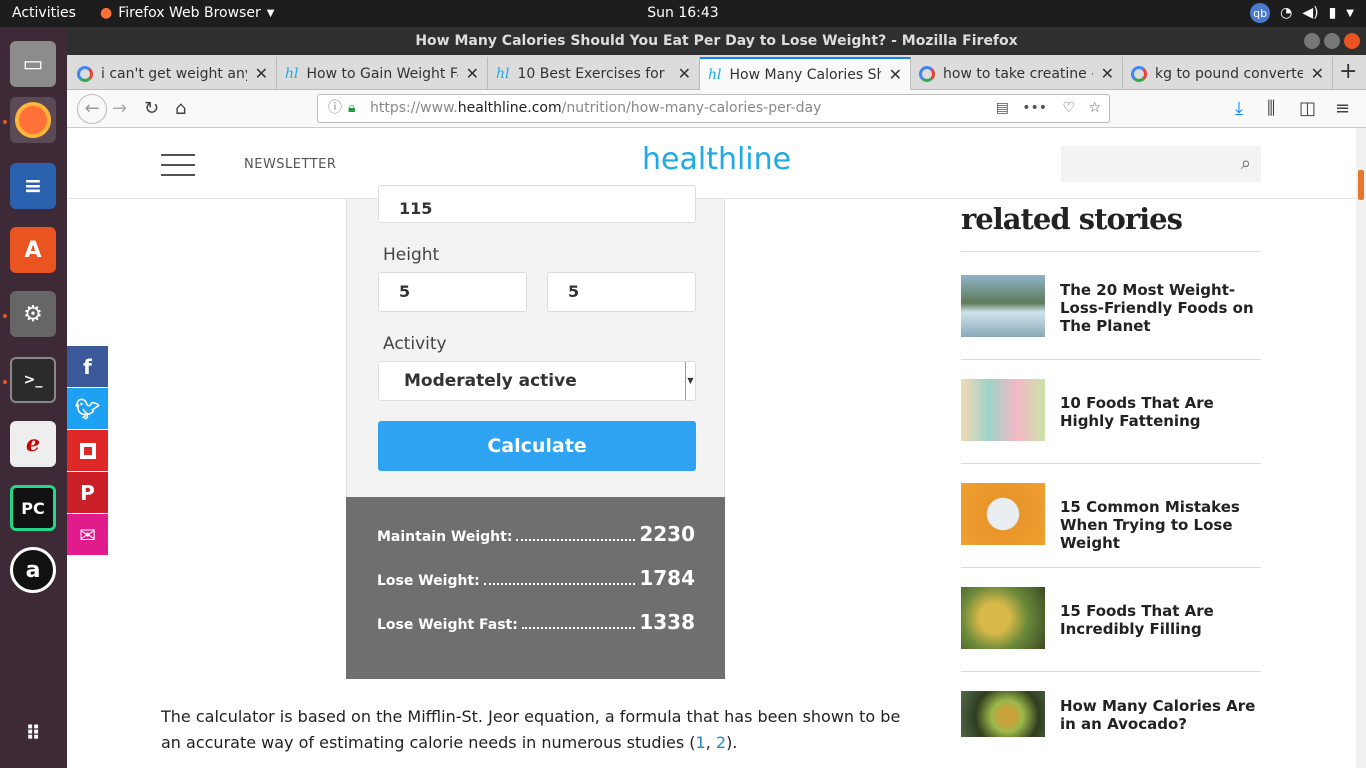 This screenshot has height=768, width=1366. Describe the element at coordinates (1286, 13) in the screenshot. I see `wifi-icon: ◔` at that location.